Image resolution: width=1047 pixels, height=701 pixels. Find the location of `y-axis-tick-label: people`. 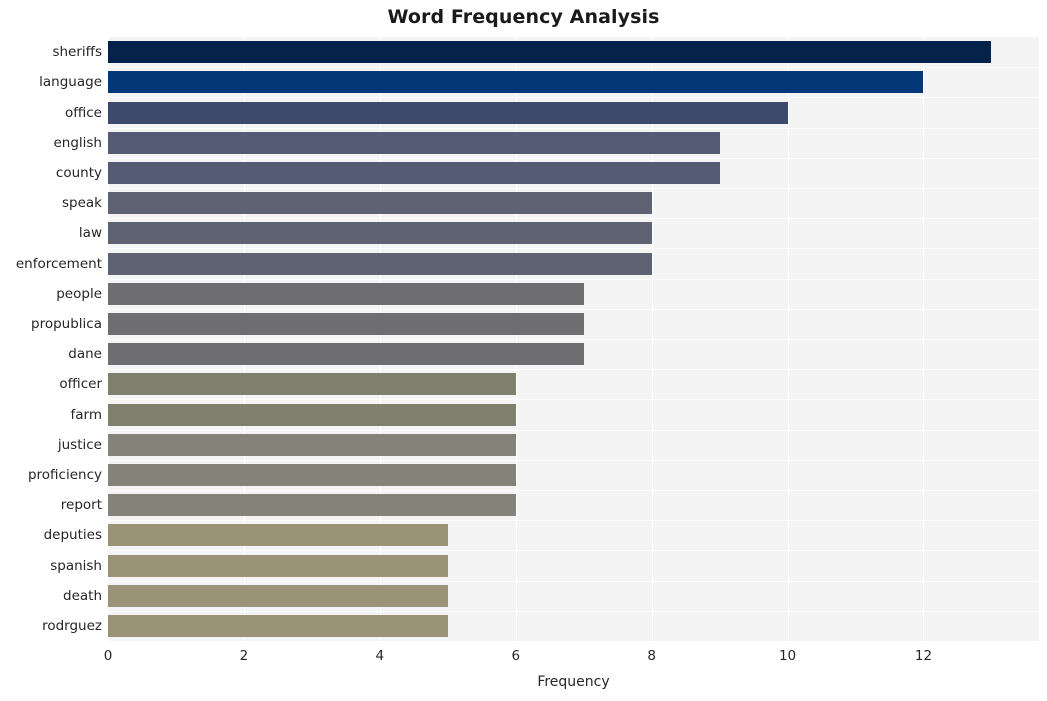

y-axis-tick-label: people is located at coordinates (79, 293).